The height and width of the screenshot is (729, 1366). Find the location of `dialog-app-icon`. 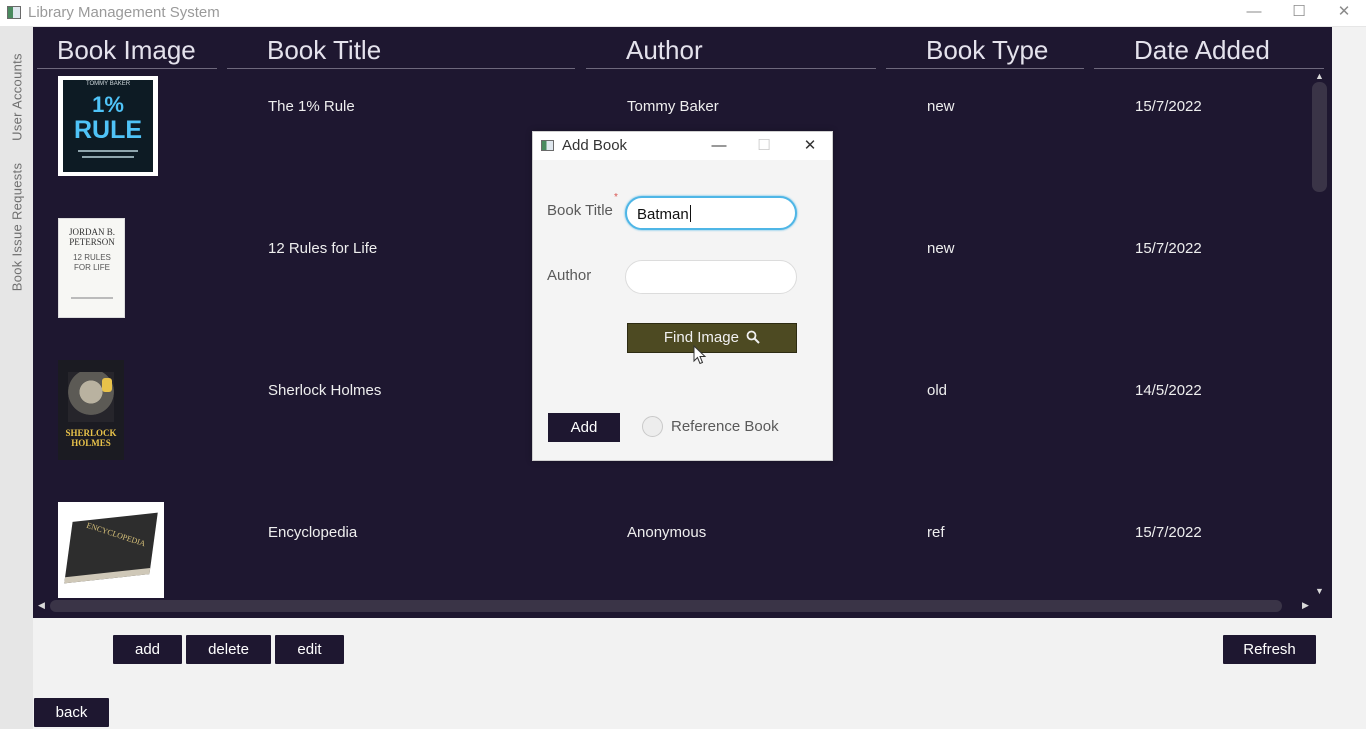

dialog-app-icon is located at coordinates (547, 145).